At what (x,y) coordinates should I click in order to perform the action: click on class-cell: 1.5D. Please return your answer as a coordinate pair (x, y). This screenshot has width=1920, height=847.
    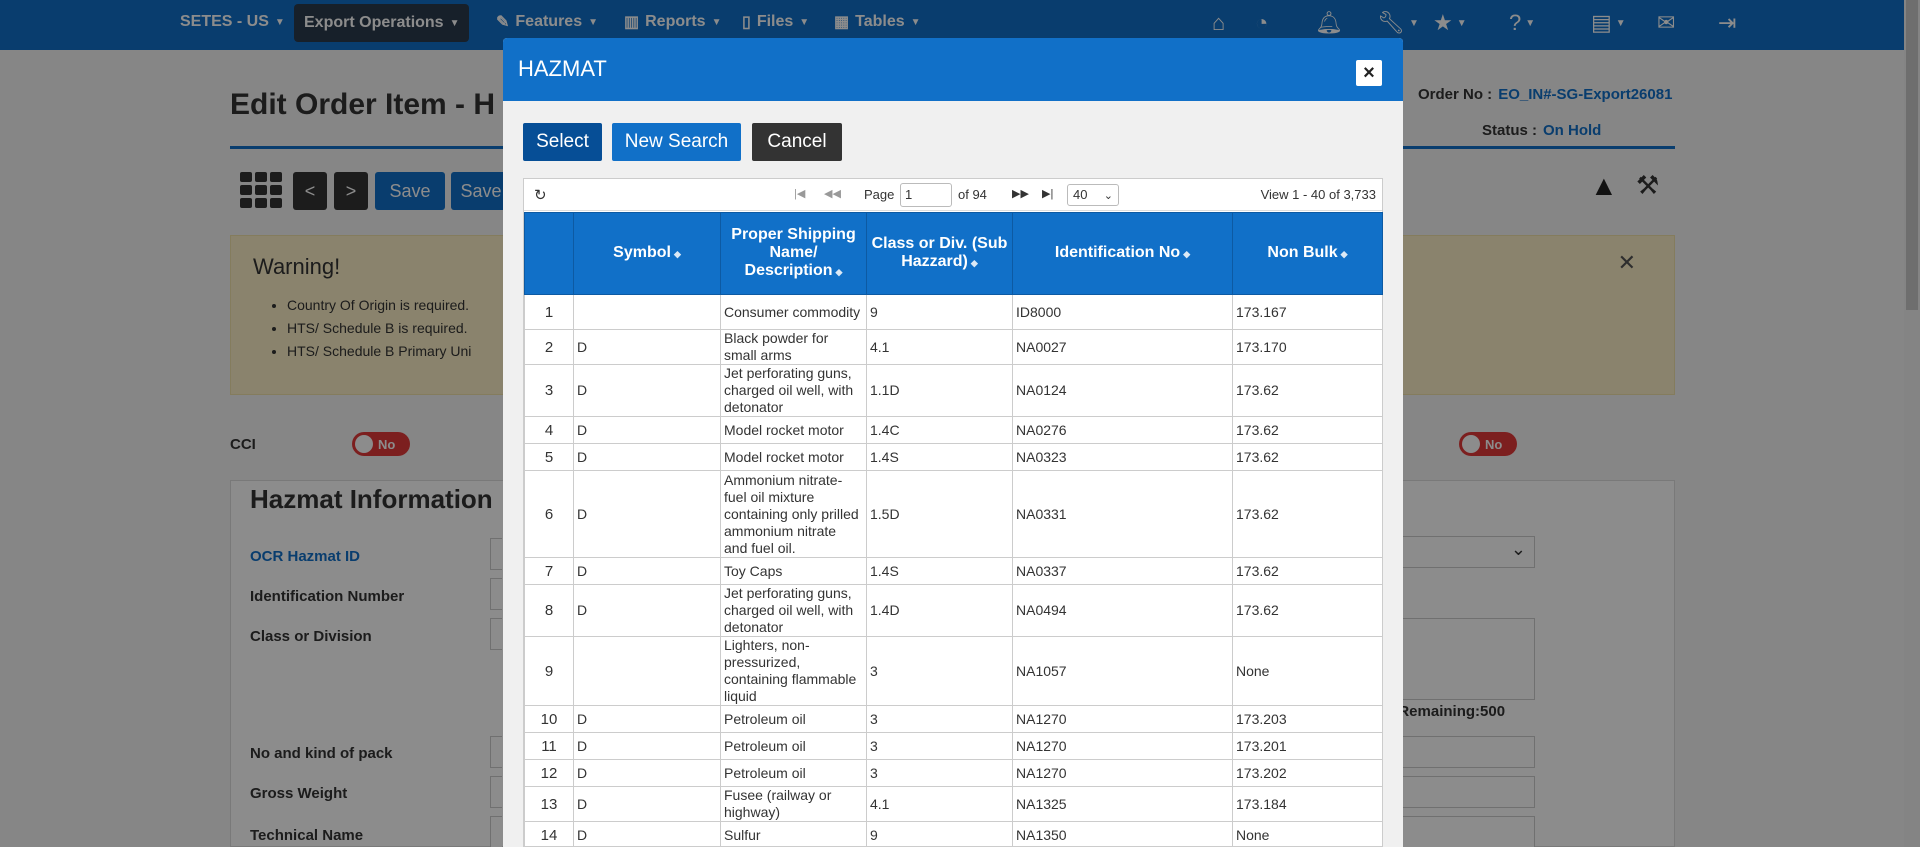
    Looking at the image, I should click on (939, 514).